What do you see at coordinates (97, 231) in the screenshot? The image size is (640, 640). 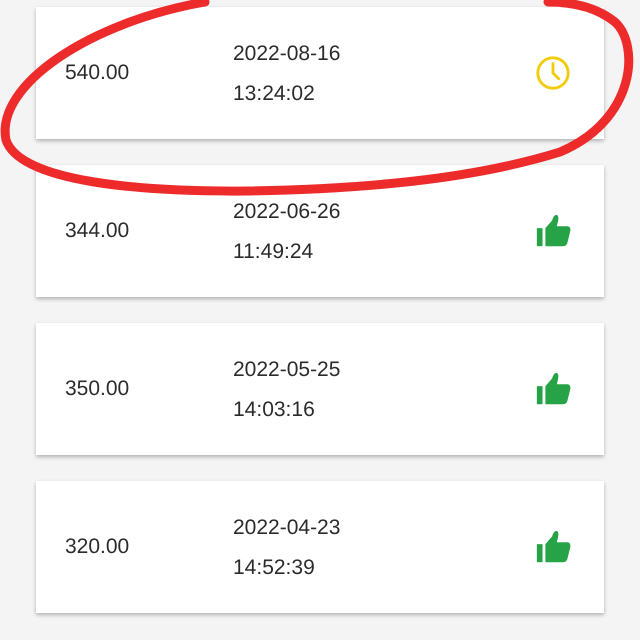 I see `amount-text: 344.00` at bounding box center [97, 231].